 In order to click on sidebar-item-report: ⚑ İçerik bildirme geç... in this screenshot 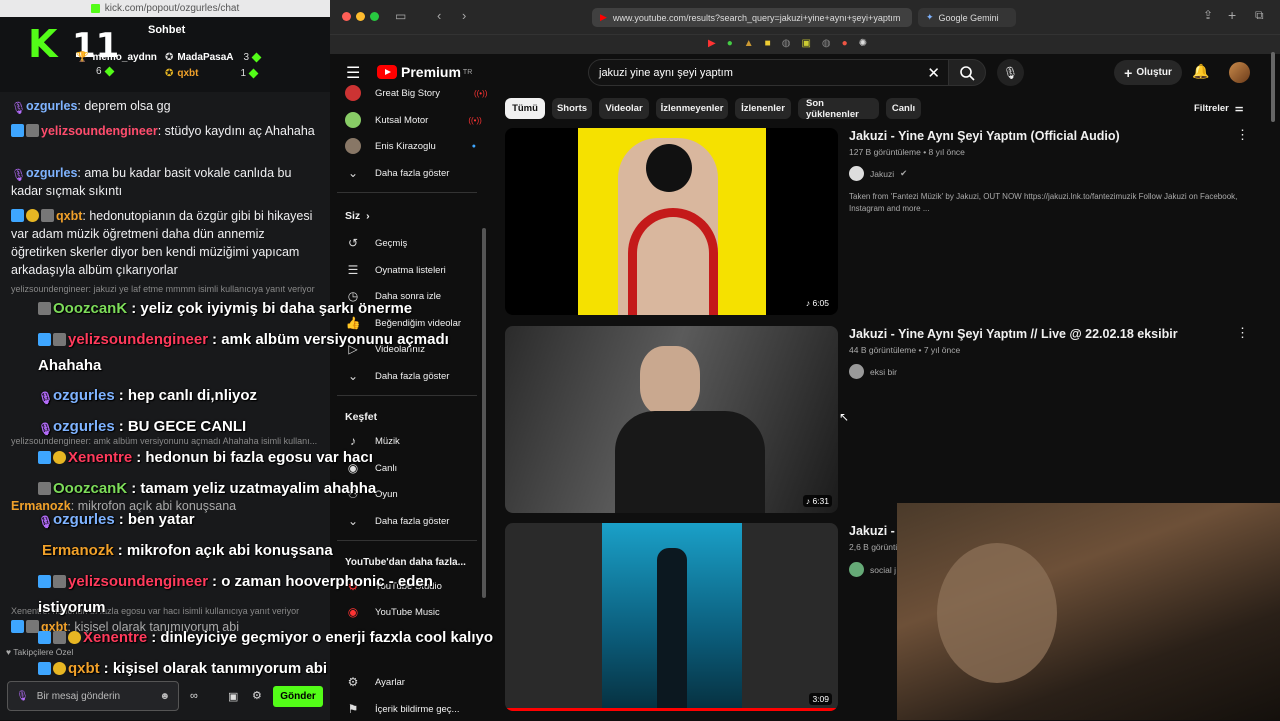, I will do `click(402, 709)`.